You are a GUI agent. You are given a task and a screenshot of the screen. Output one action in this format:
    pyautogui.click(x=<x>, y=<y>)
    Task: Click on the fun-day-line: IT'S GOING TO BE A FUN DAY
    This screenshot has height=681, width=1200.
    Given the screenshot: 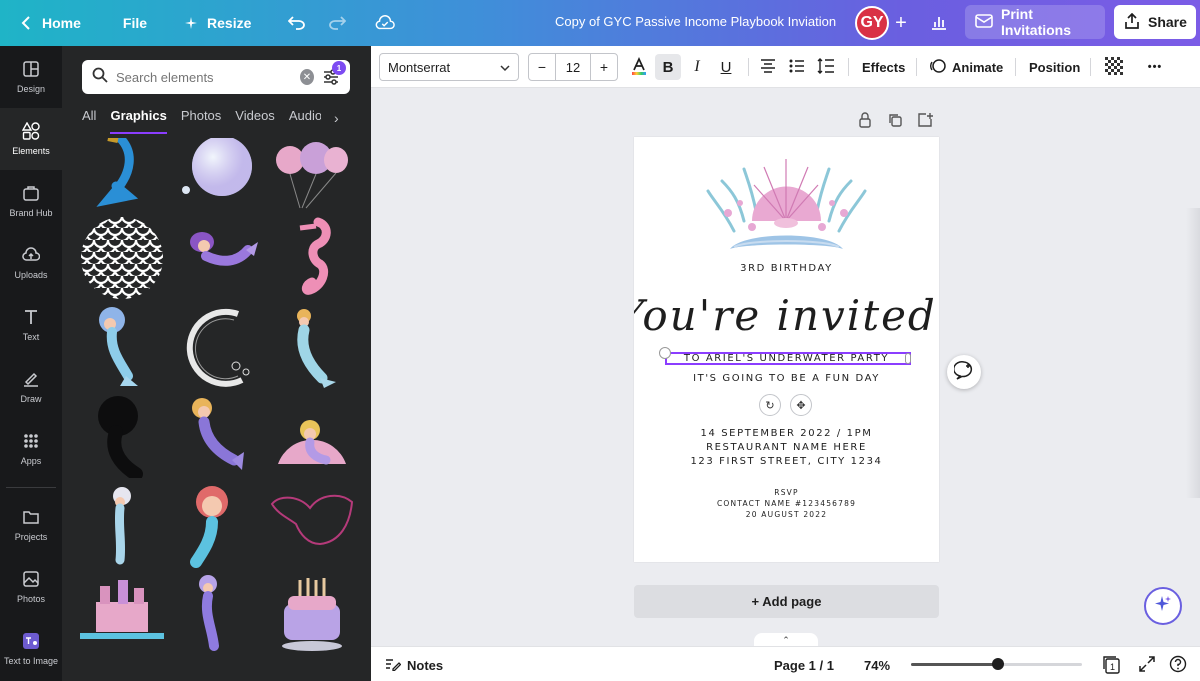 What is the action you would take?
    pyautogui.click(x=786, y=378)
    